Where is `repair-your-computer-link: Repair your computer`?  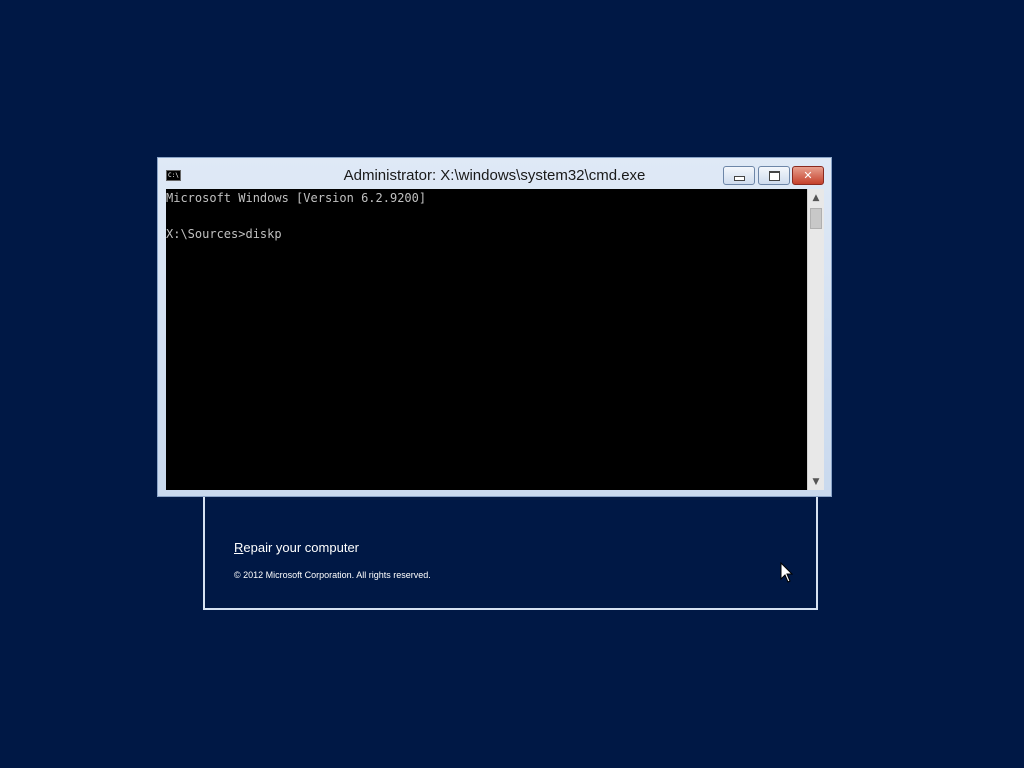 repair-your-computer-link: Repair your computer is located at coordinates (296, 547).